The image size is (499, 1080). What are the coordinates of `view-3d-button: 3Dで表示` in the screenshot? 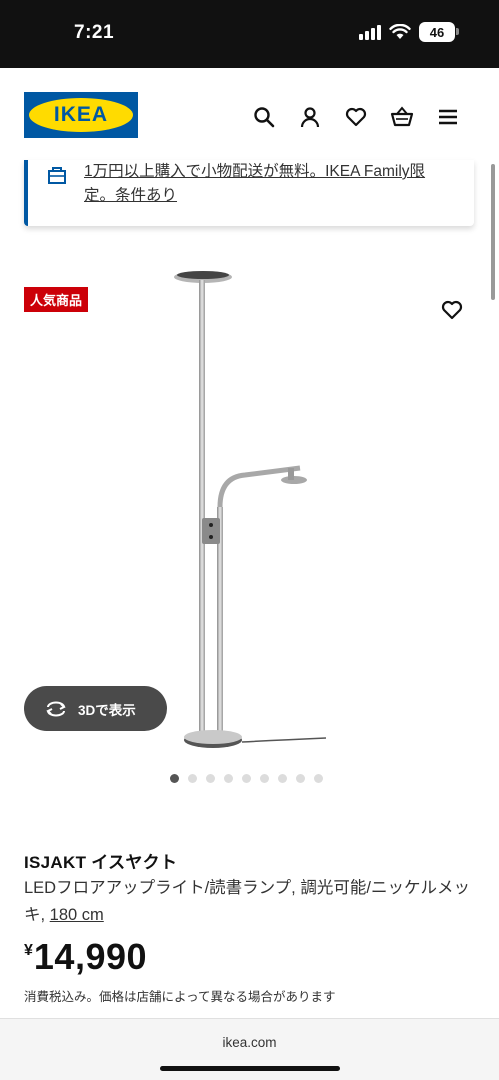 It's located at (95, 708).